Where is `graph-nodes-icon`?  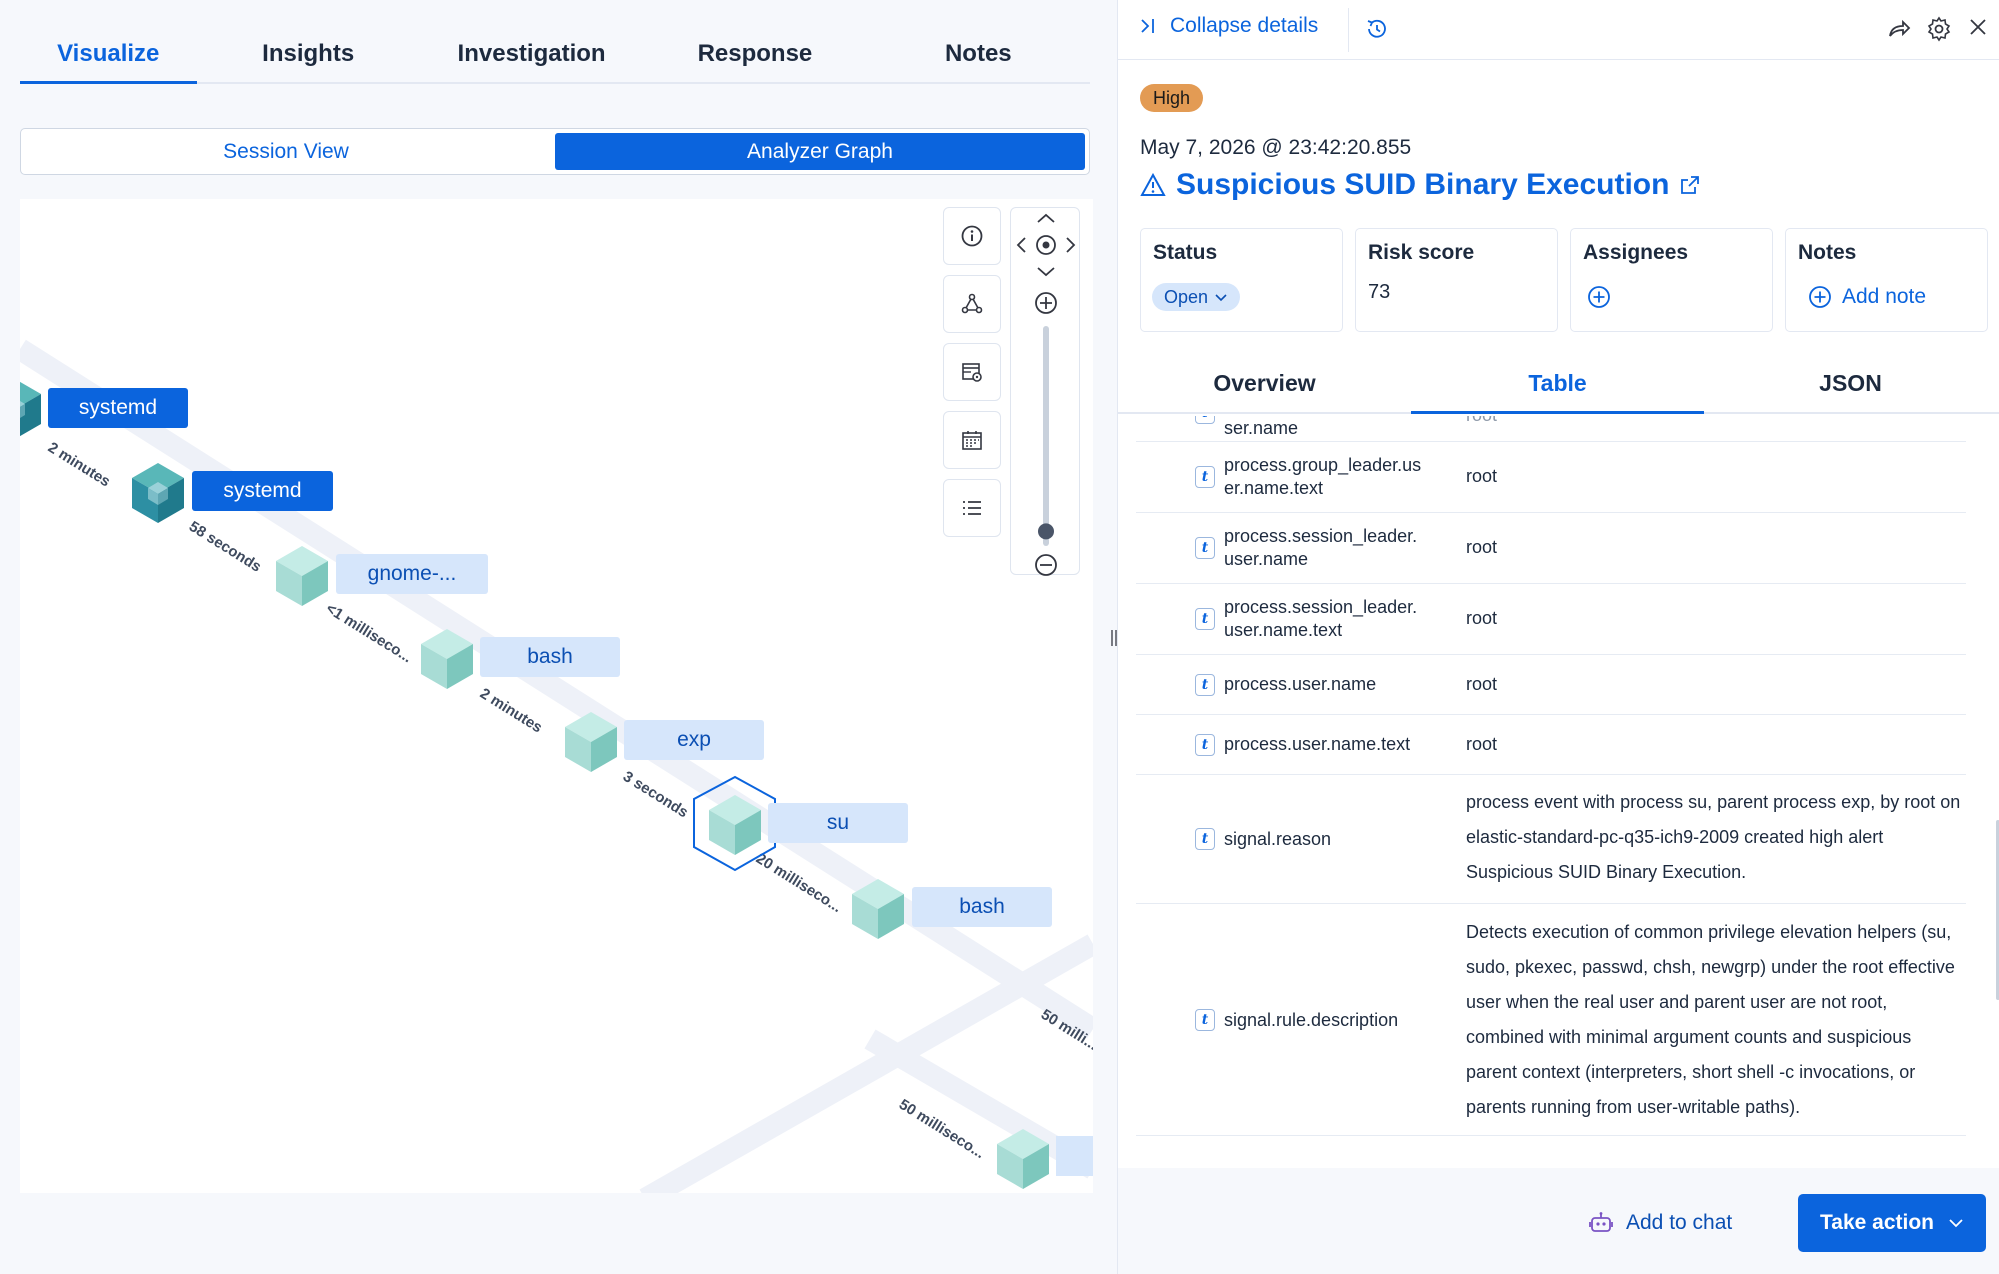 graph-nodes-icon is located at coordinates (972, 303).